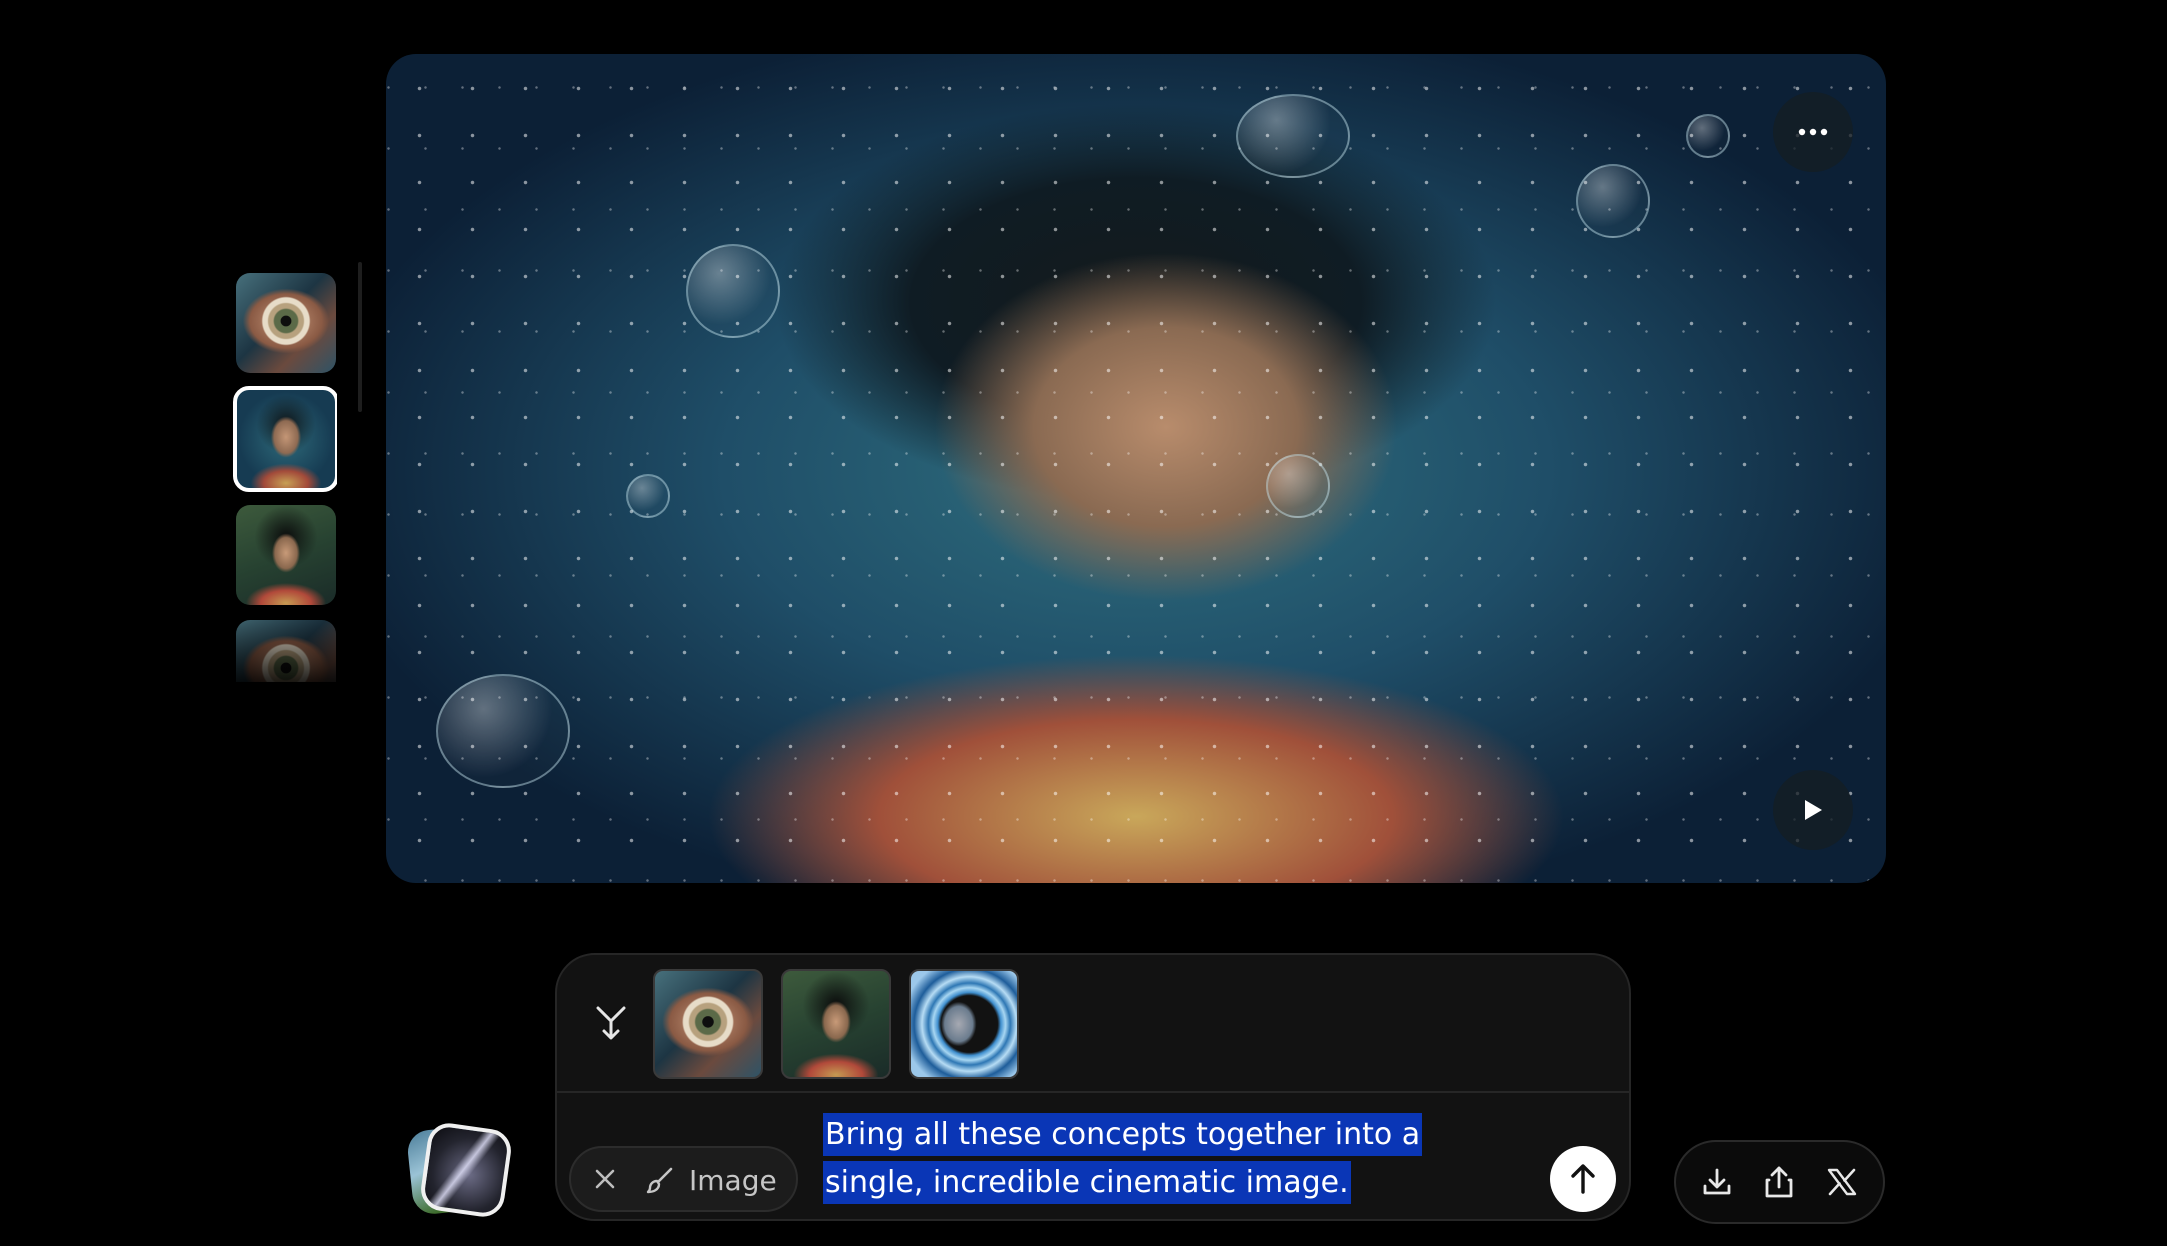  I want to click on share-icon, so click(1779, 1182).